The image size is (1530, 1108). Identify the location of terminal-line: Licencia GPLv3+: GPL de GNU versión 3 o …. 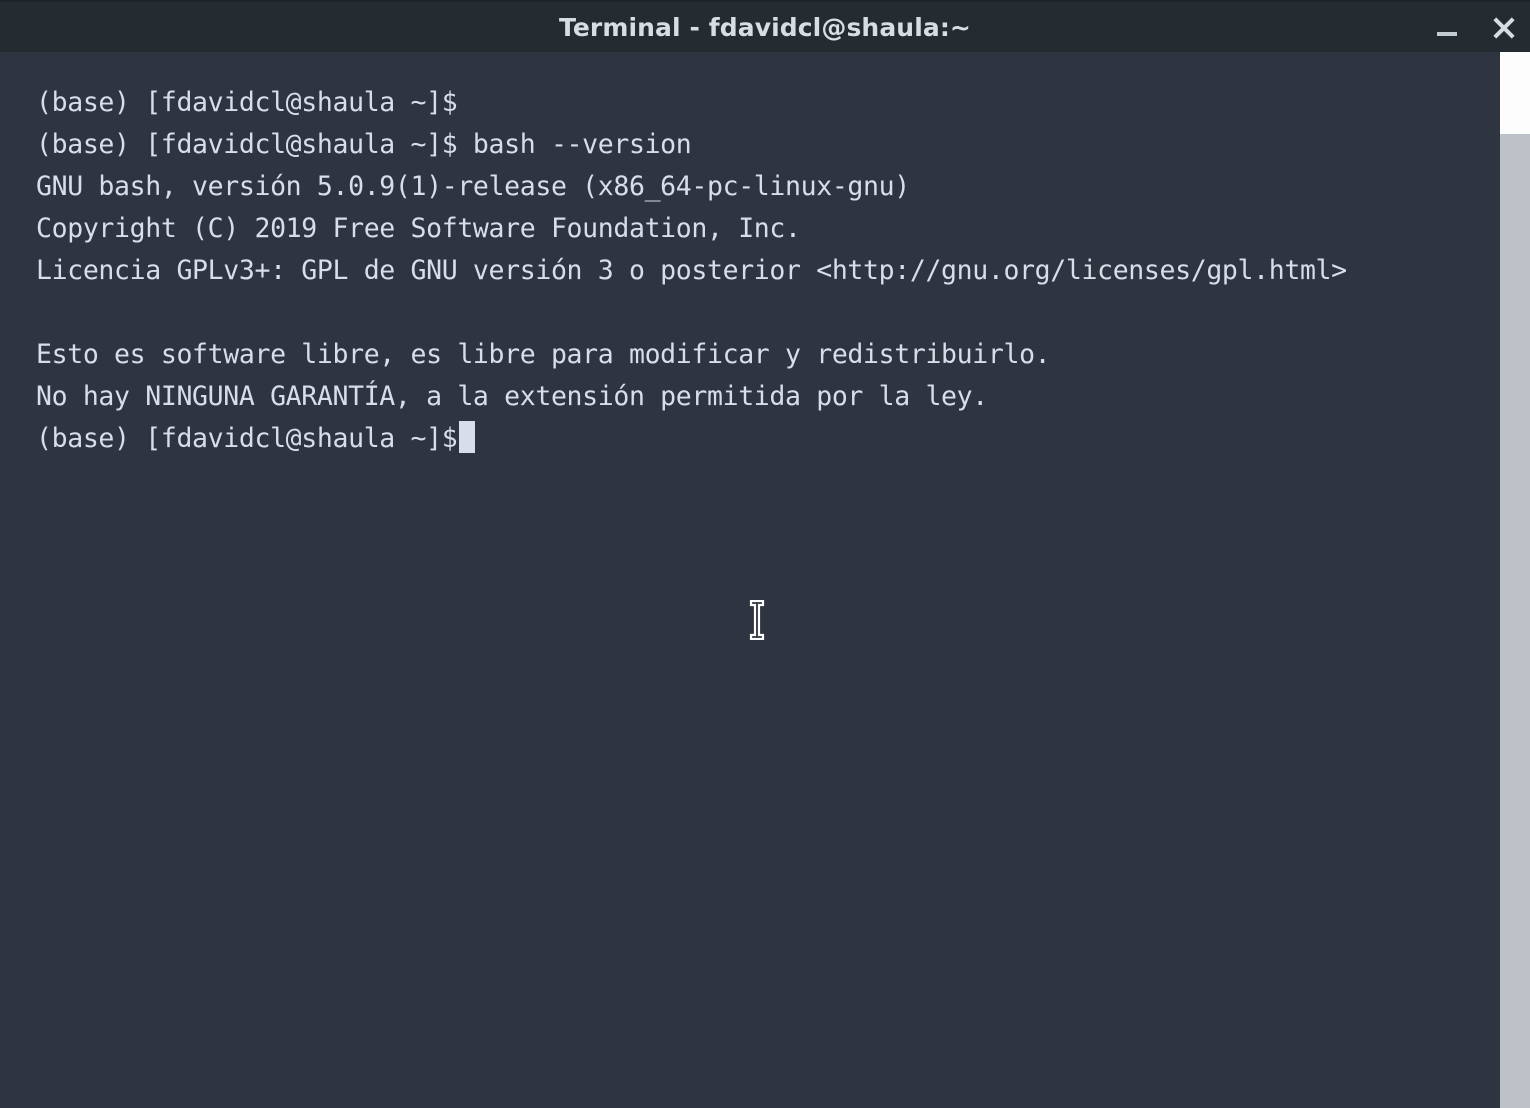
(691, 270).